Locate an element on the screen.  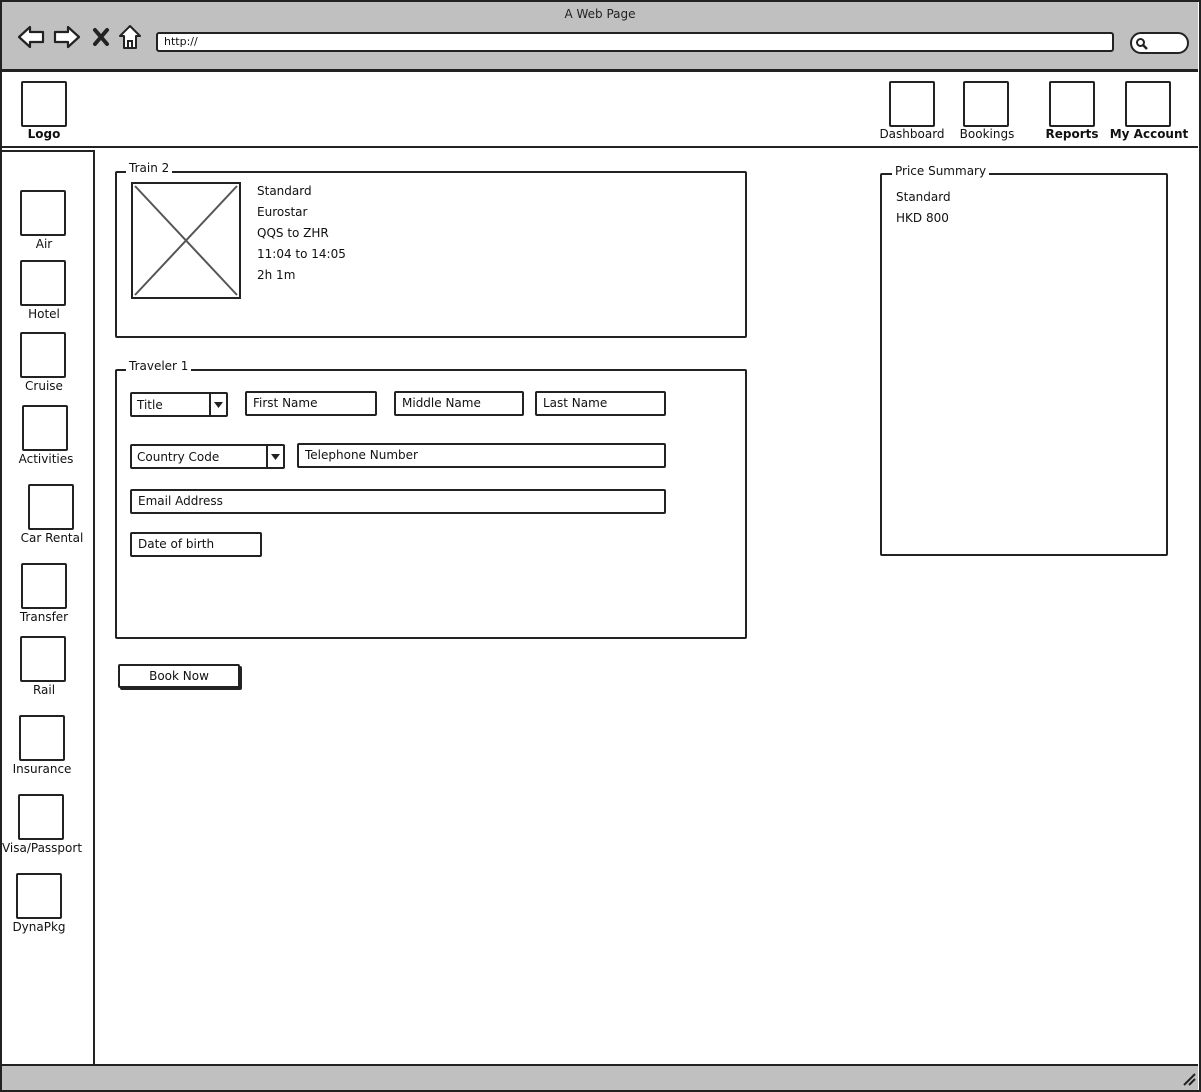
rail-icon is located at coordinates (43, 659).